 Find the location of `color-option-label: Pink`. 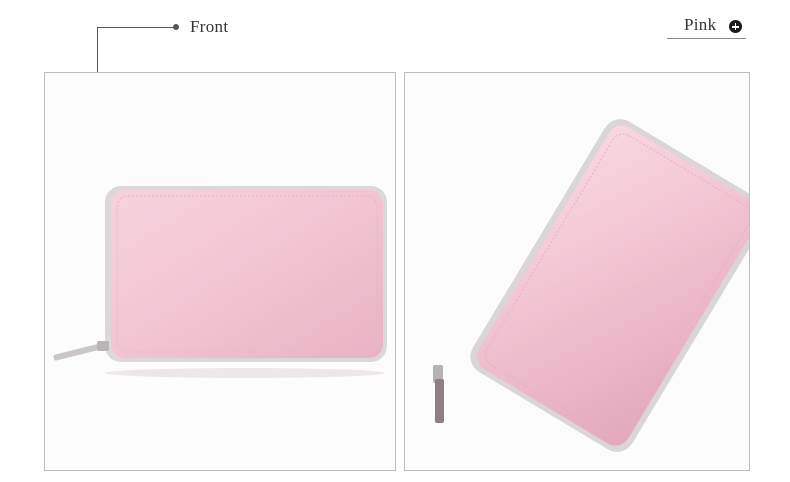

color-option-label: Pink is located at coordinates (700, 25).